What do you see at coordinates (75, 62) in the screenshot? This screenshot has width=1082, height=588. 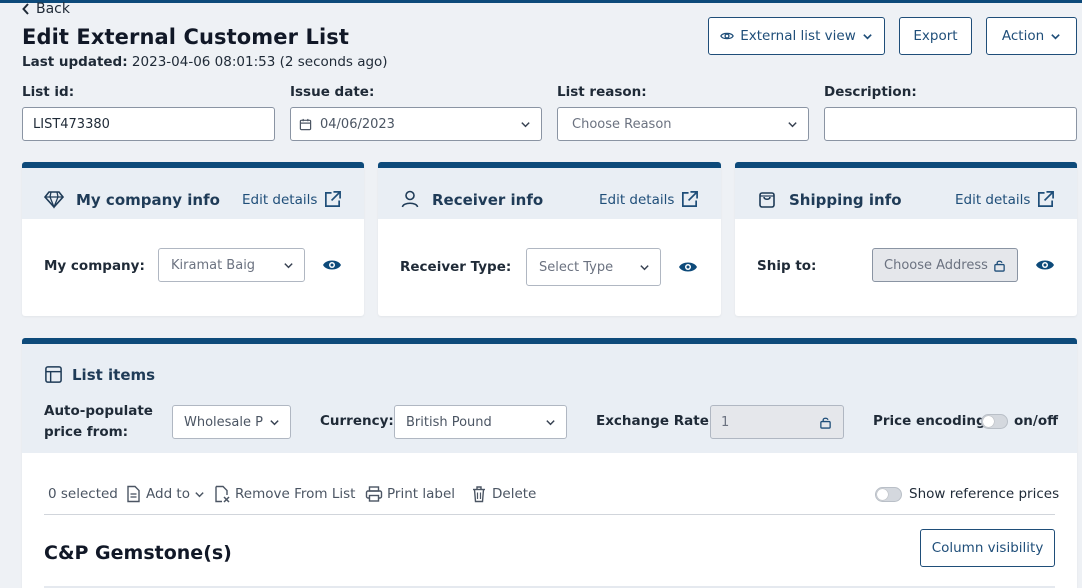 I see `last-updated-label: Last updated:` at bounding box center [75, 62].